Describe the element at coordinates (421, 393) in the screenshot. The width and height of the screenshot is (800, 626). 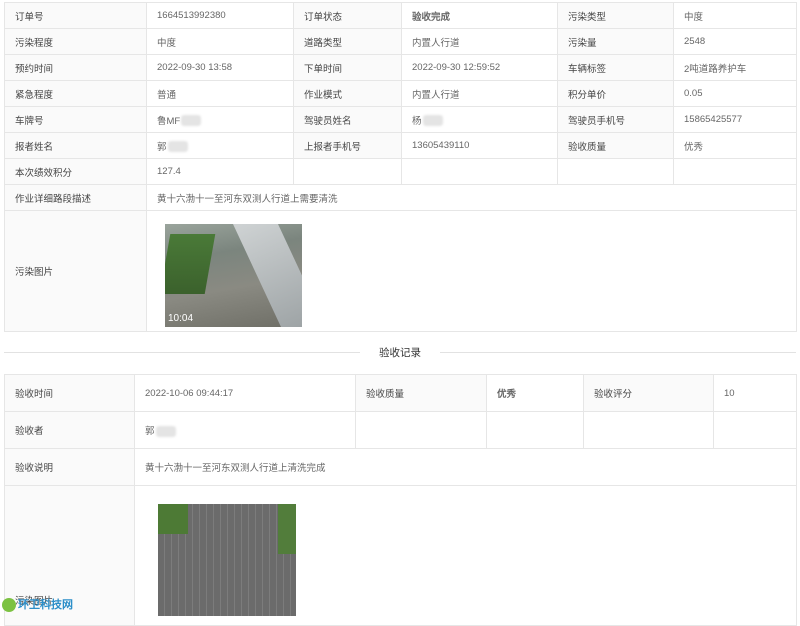
I see `acceptance-quality-label: 验收质量` at that location.